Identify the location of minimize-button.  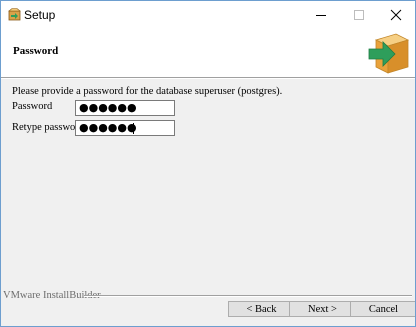
(321, 15).